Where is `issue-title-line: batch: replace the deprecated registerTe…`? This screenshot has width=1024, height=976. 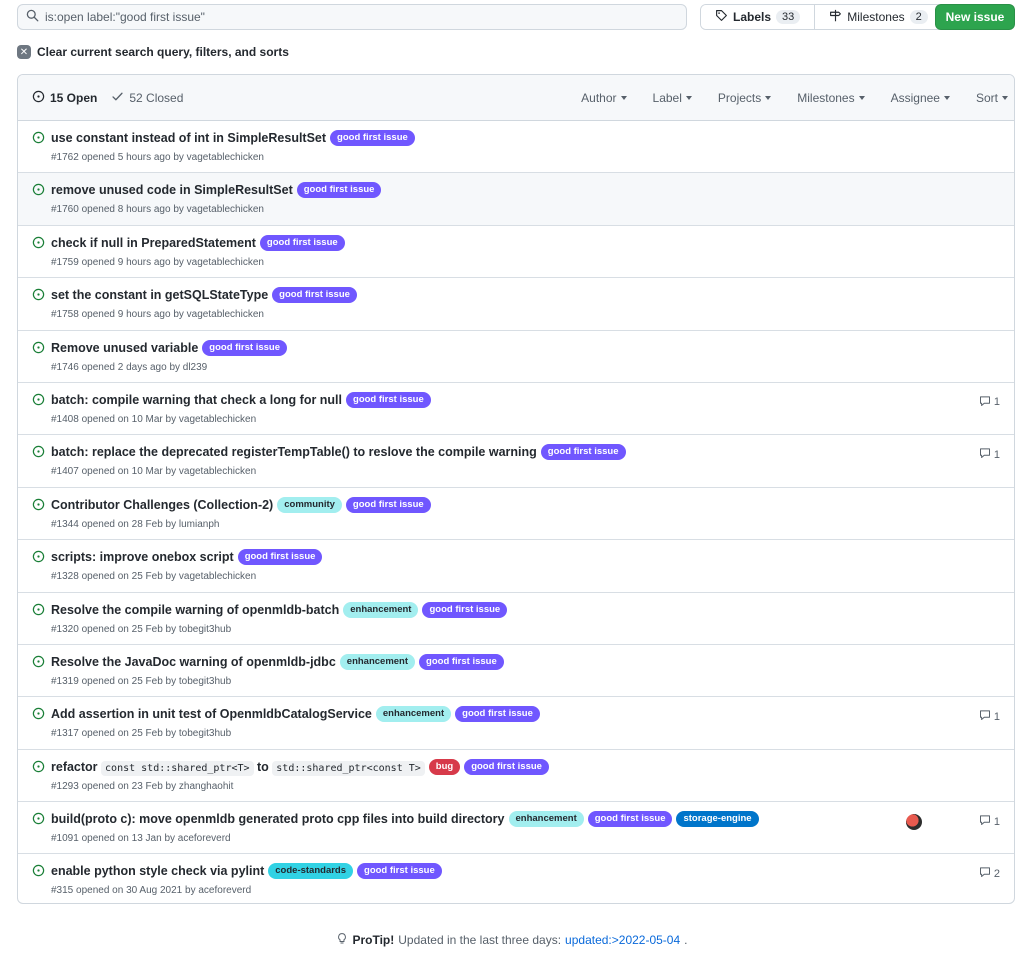
issue-title-line: batch: replace the deprecated registerTe… is located at coordinates (338, 452).